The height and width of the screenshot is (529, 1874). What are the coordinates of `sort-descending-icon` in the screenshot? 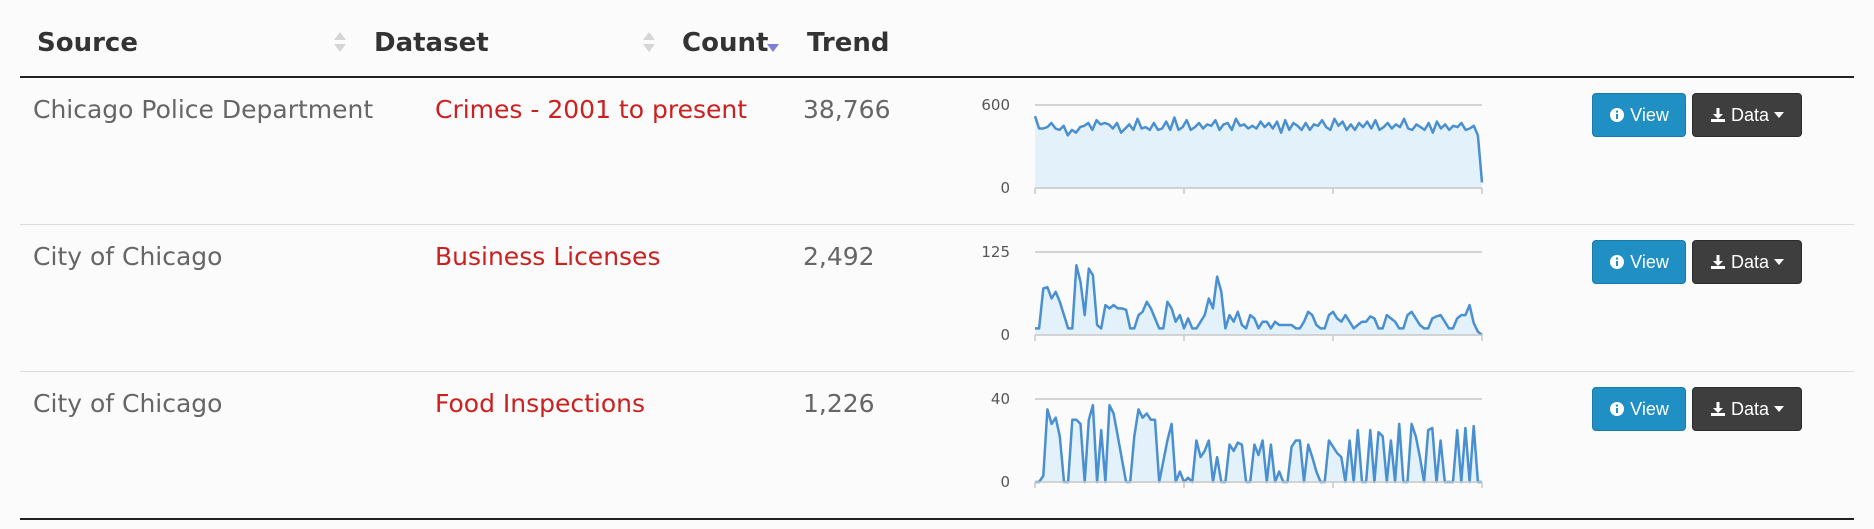 It's located at (773, 42).